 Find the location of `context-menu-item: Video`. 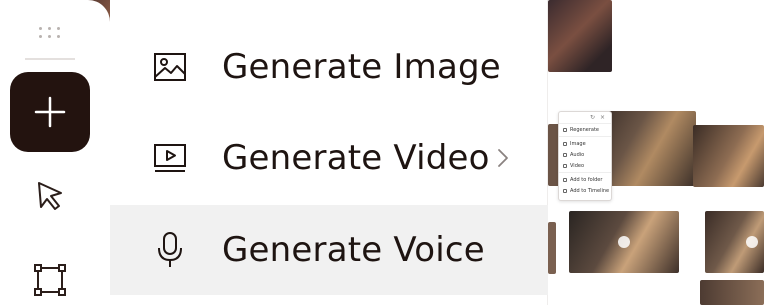

context-menu-item: Video is located at coordinates (585, 165).